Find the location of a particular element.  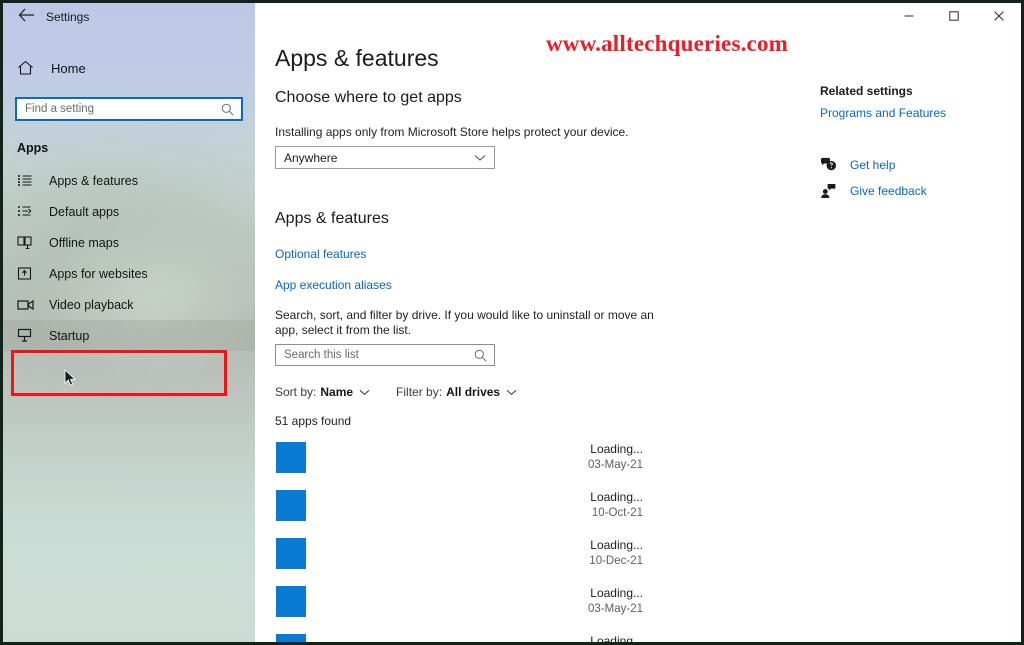

get-help-label: Get help is located at coordinates (873, 164).